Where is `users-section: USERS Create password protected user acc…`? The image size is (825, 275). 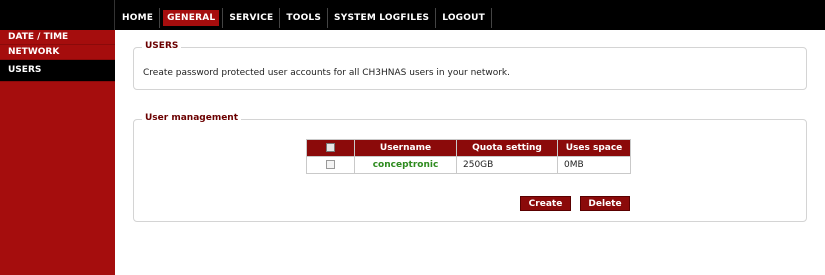 users-section: USERS Create password protected user acc… is located at coordinates (470, 65).